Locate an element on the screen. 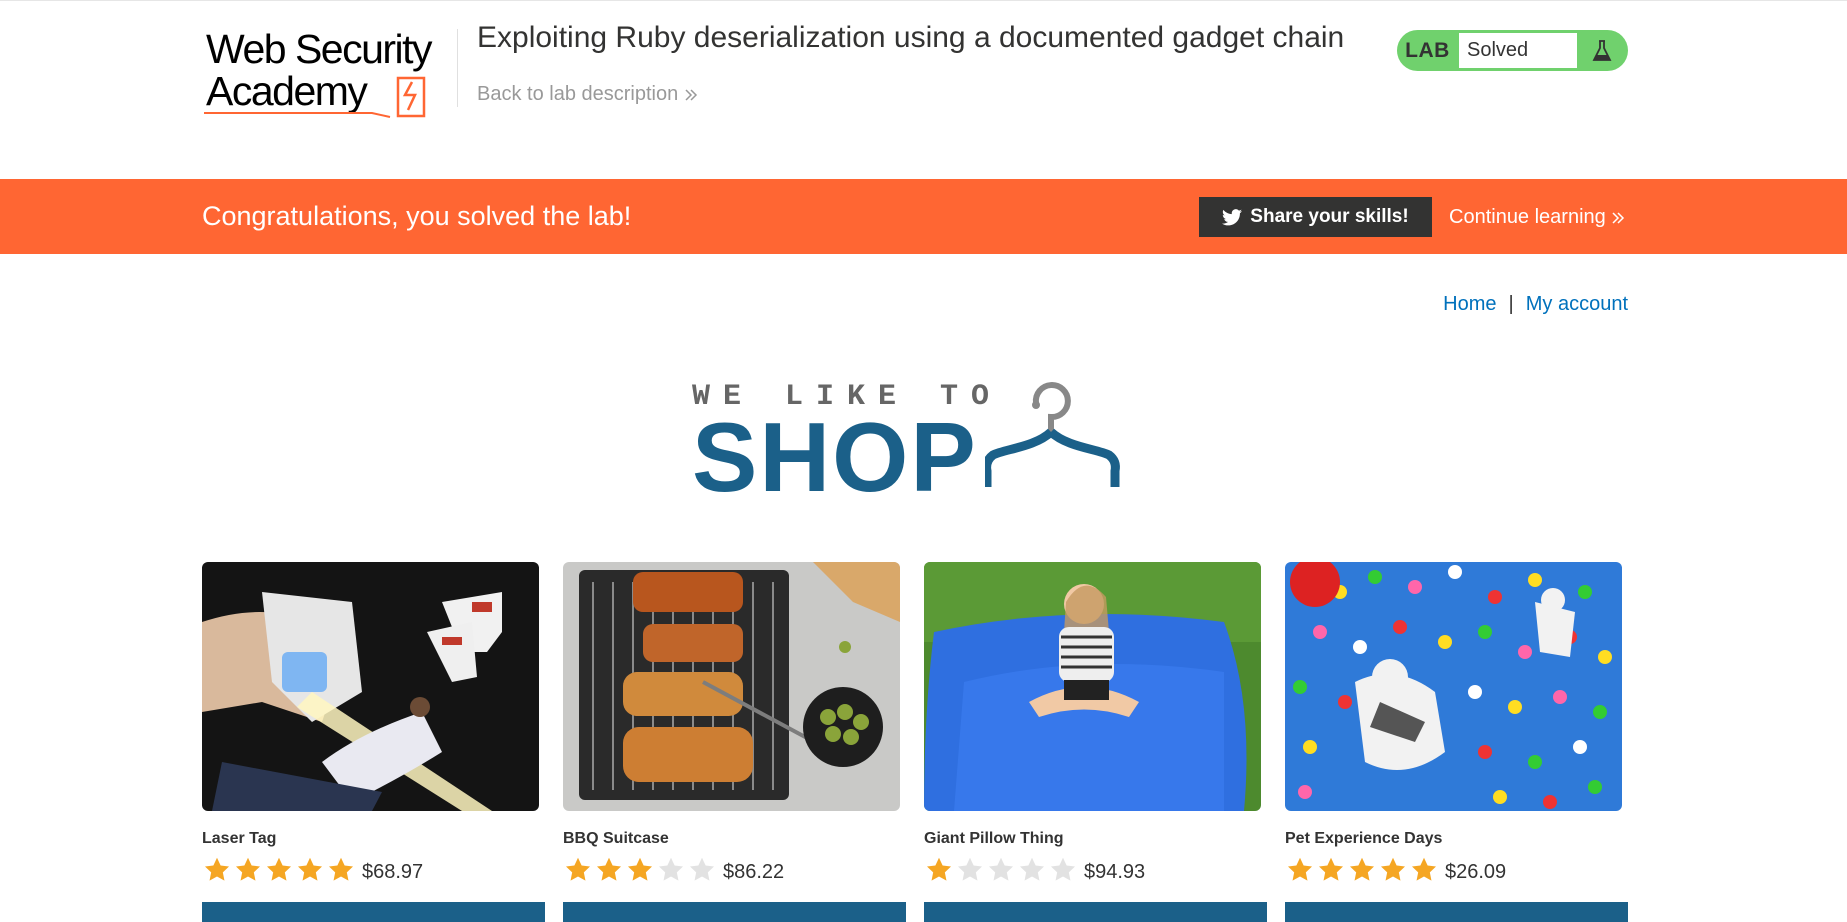  product-rating: $68.97 is located at coordinates (312, 869).